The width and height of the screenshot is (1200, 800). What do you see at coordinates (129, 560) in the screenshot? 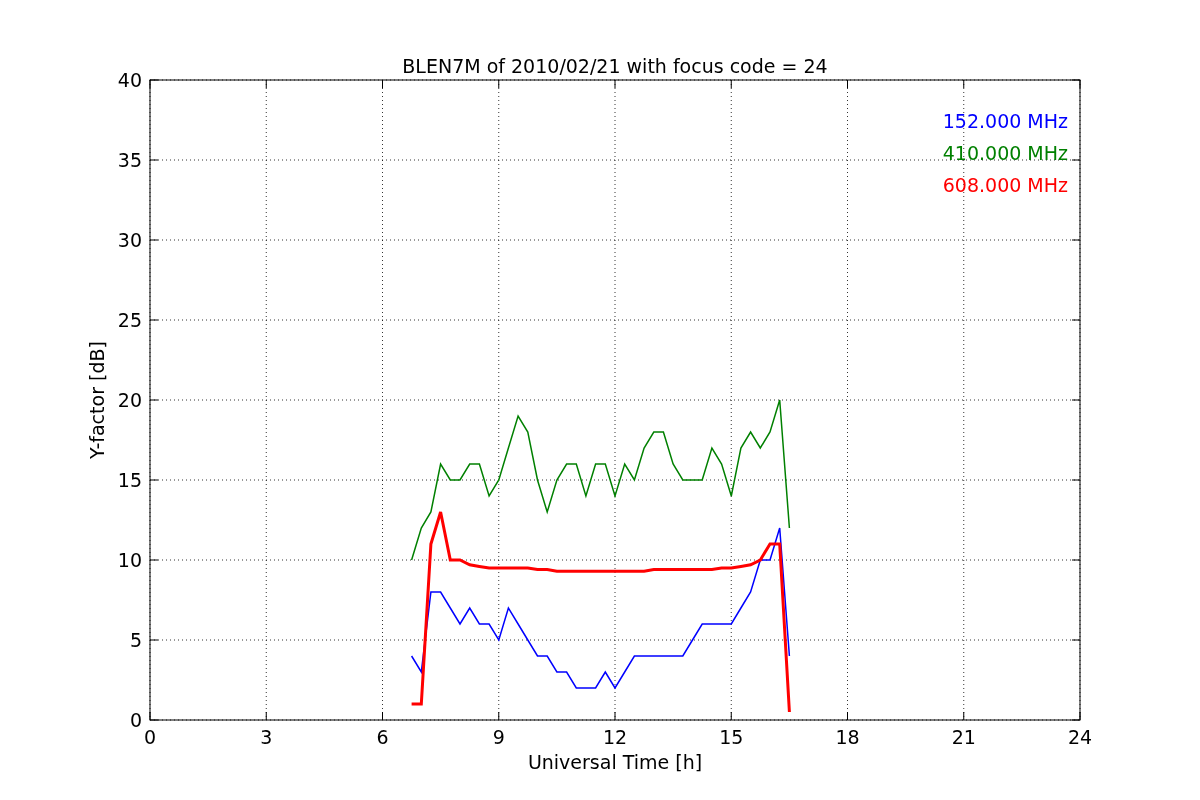
I see `y-tick-label: 10` at bounding box center [129, 560].